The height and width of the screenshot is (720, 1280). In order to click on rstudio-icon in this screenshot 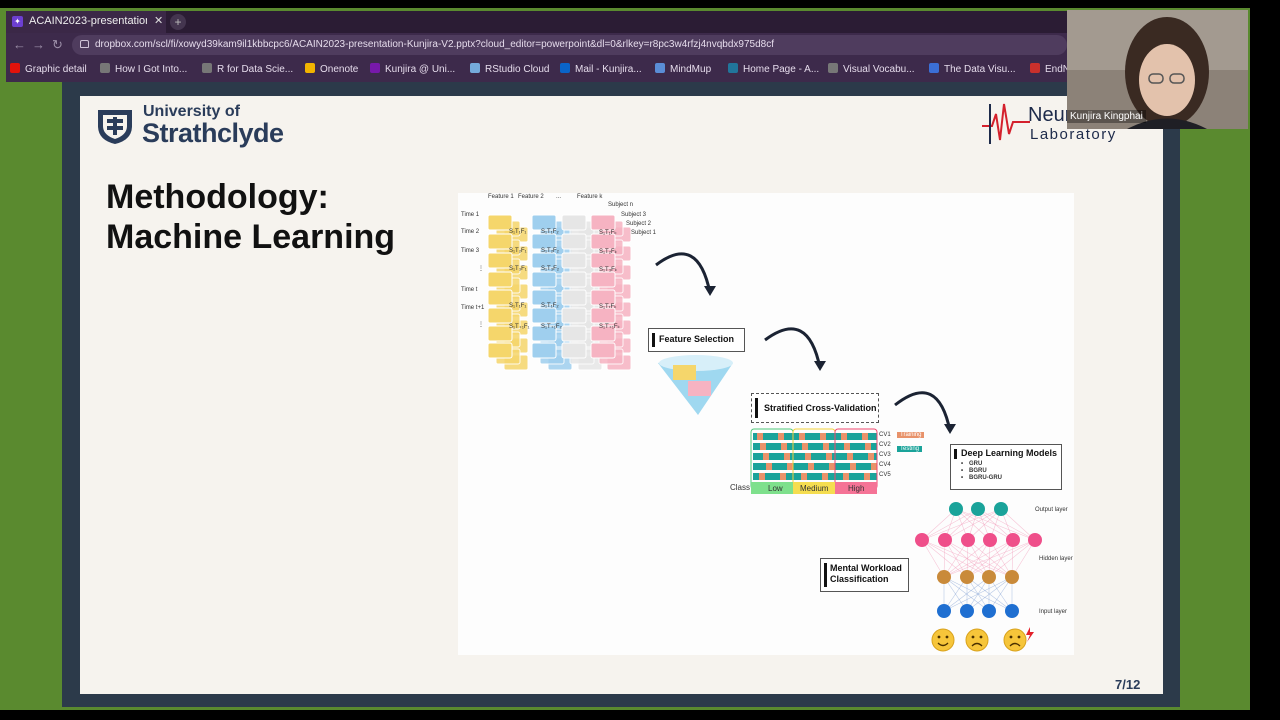, I will do `click(475, 68)`.